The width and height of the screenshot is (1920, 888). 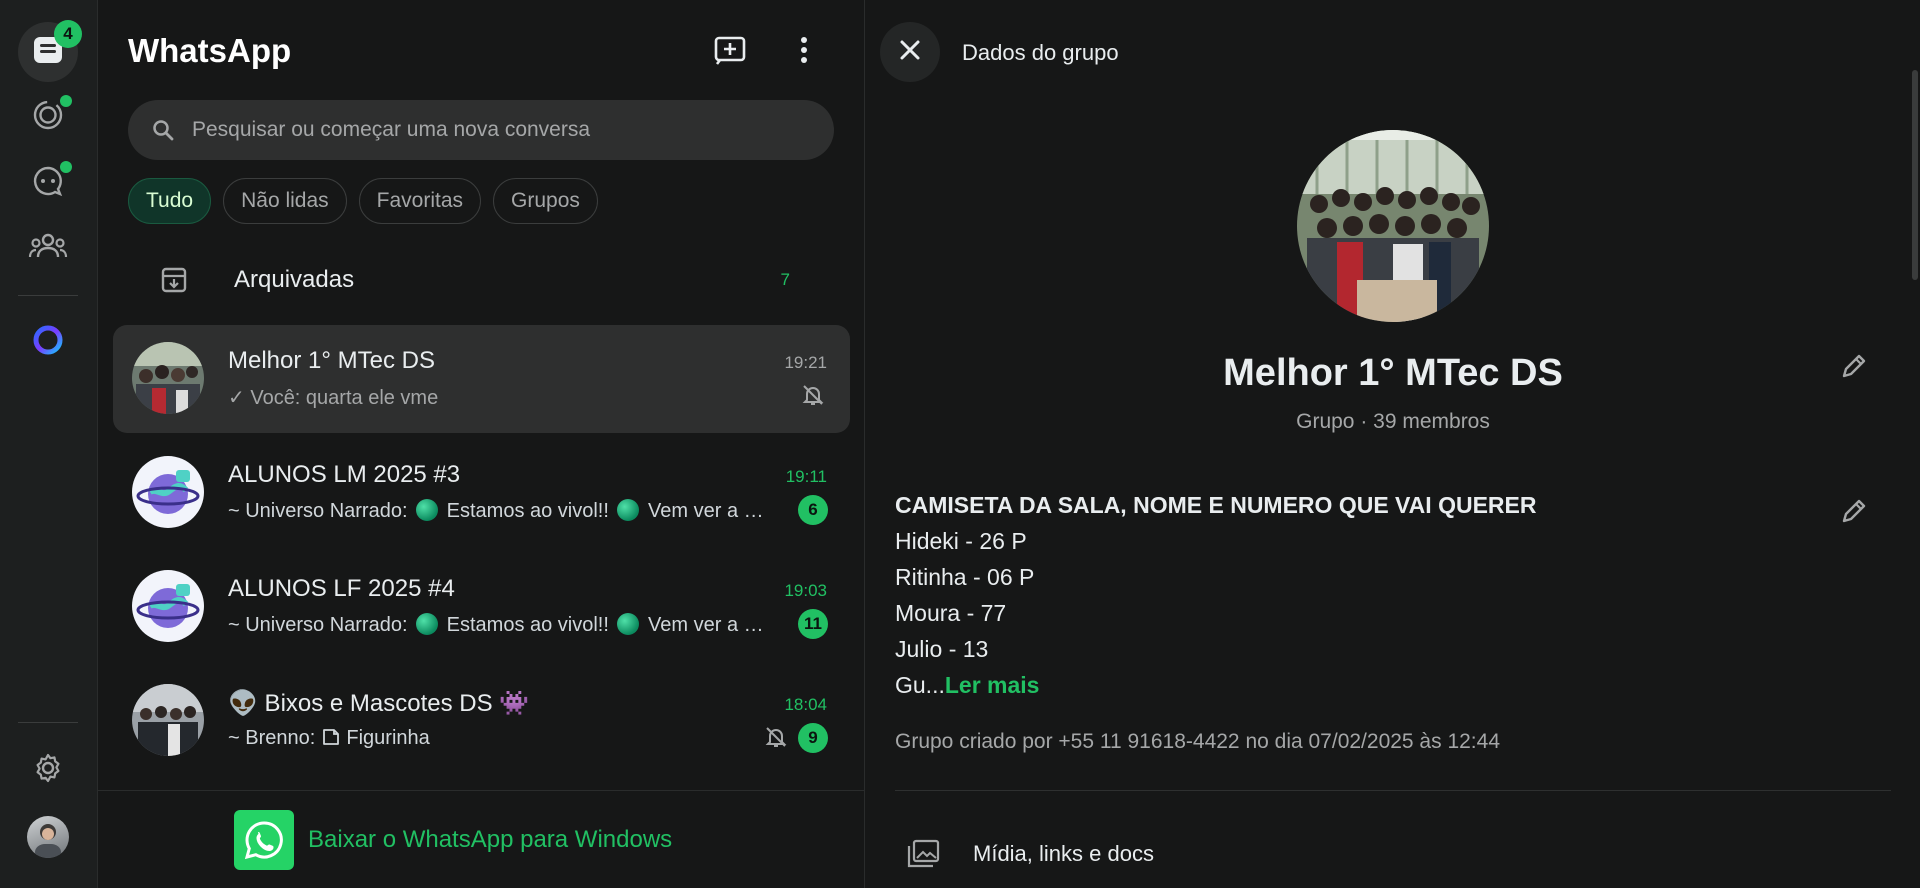 I want to click on info-divider, so click(x=1393, y=790).